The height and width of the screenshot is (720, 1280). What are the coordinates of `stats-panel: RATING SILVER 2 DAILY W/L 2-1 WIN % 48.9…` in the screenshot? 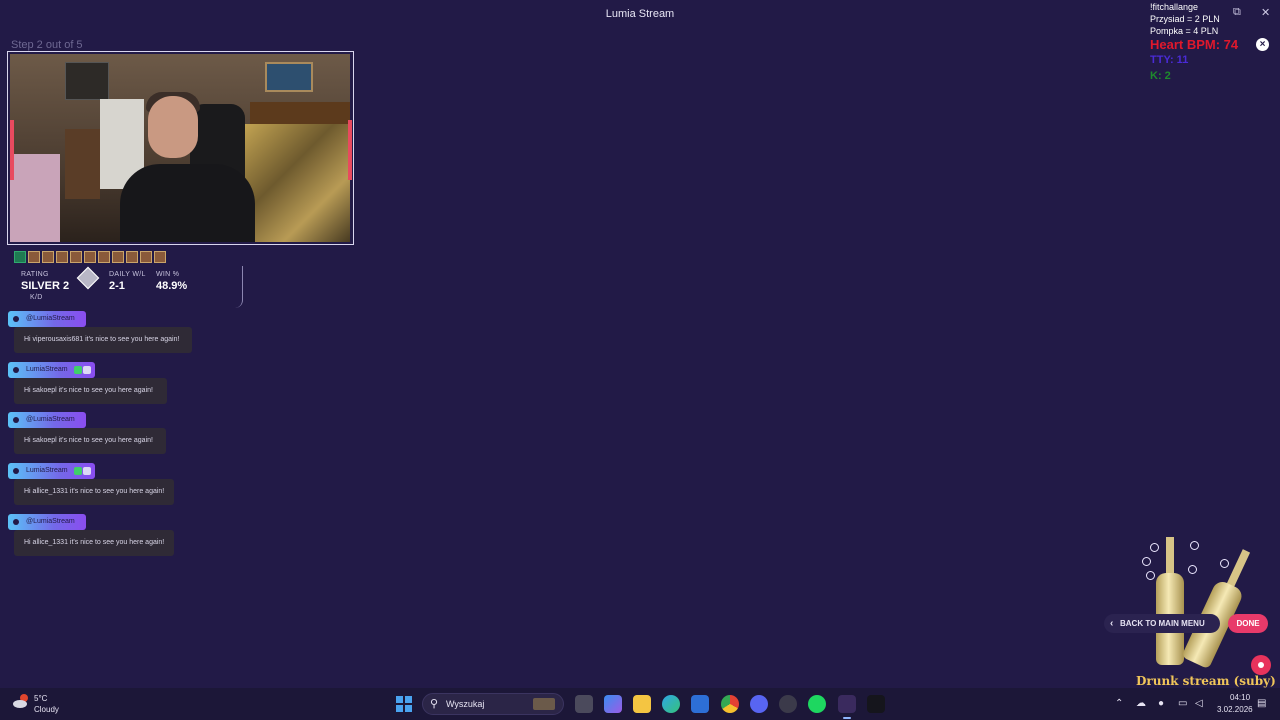 It's located at (127, 287).